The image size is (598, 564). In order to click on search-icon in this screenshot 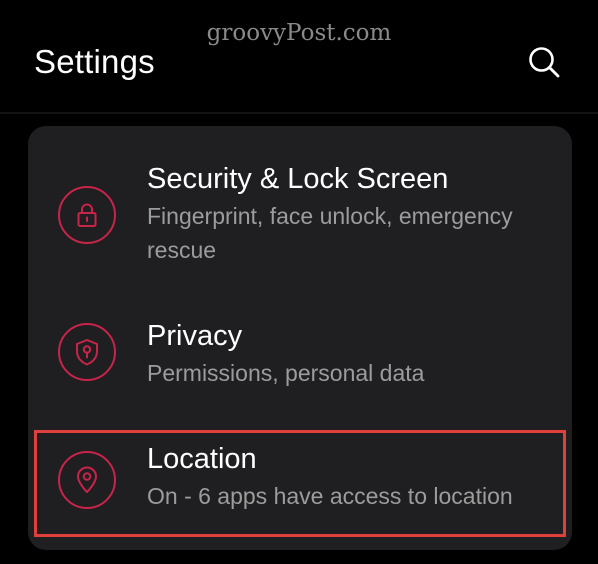, I will do `click(544, 62)`.